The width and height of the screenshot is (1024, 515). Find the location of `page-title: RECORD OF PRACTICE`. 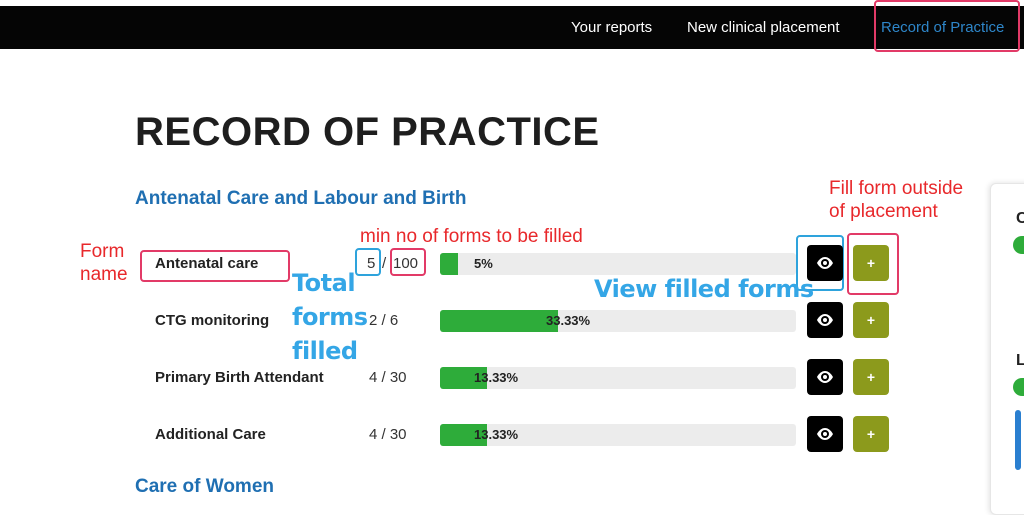

page-title: RECORD OF PRACTICE is located at coordinates (367, 132).